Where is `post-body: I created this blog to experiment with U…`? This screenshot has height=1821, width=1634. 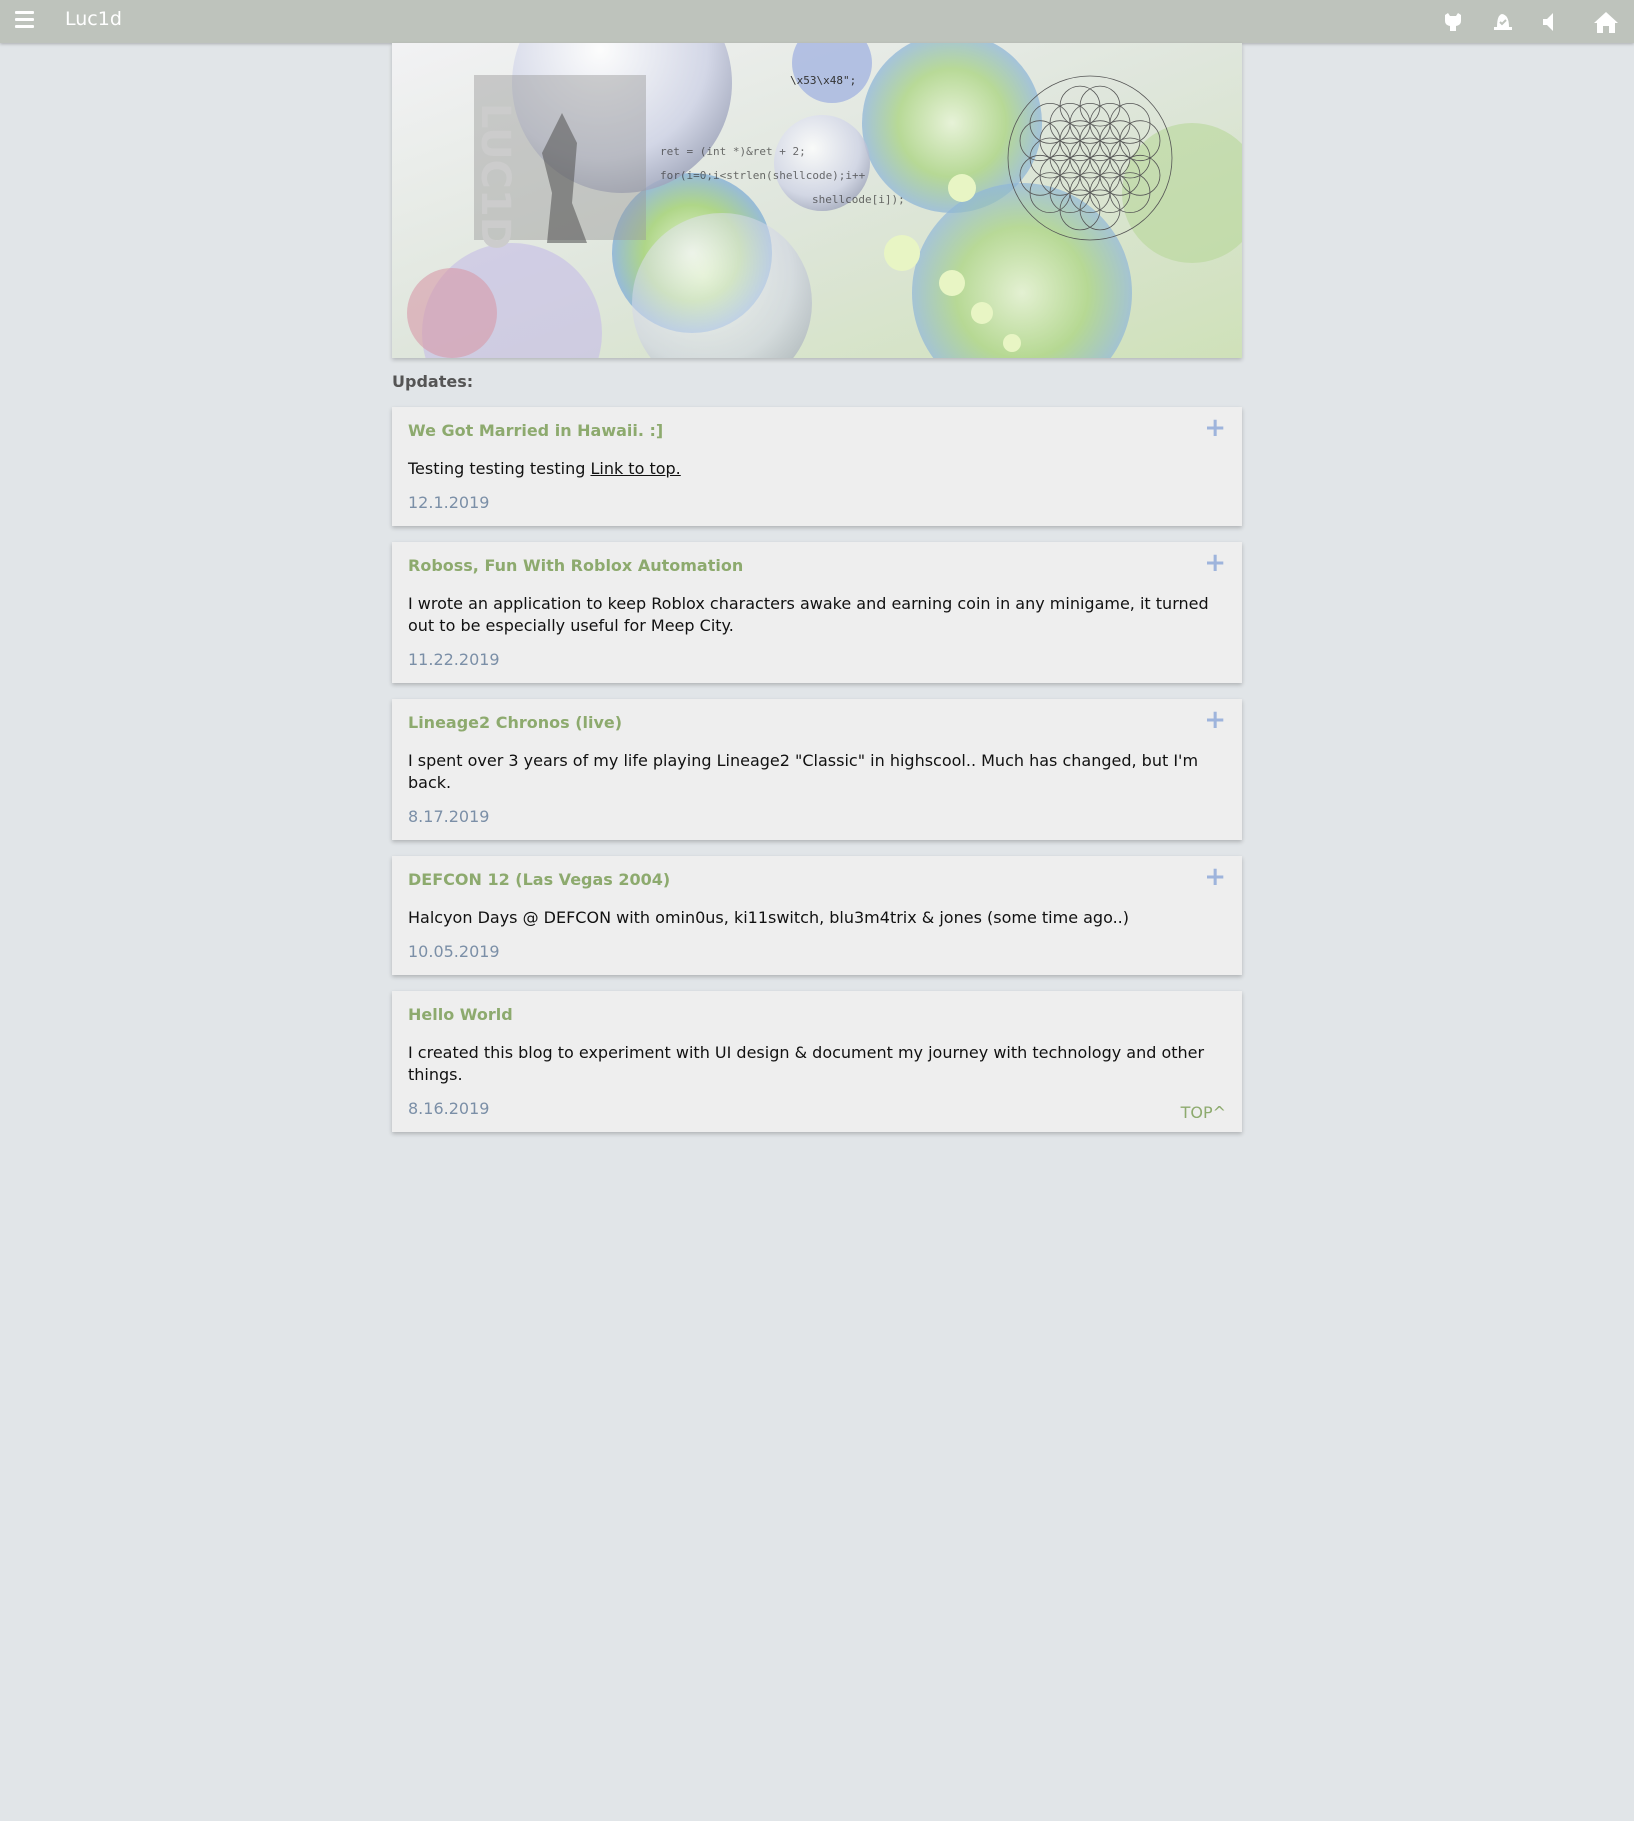
post-body: I created this blog to experiment with U… is located at coordinates (806, 1063).